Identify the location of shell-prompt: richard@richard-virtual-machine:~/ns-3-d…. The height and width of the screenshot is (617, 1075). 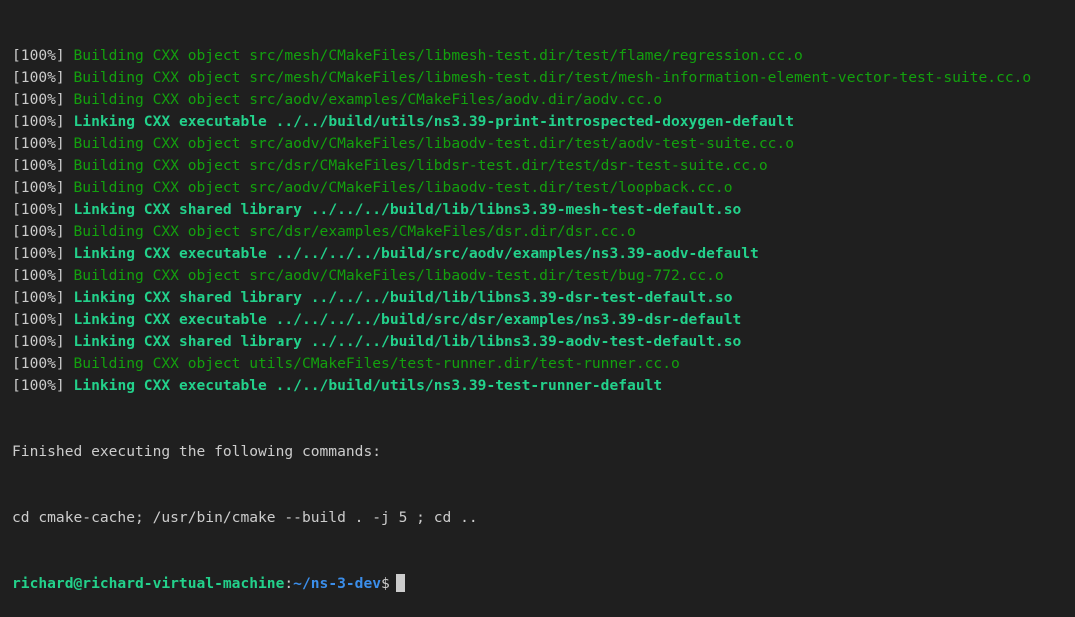
(543, 584).